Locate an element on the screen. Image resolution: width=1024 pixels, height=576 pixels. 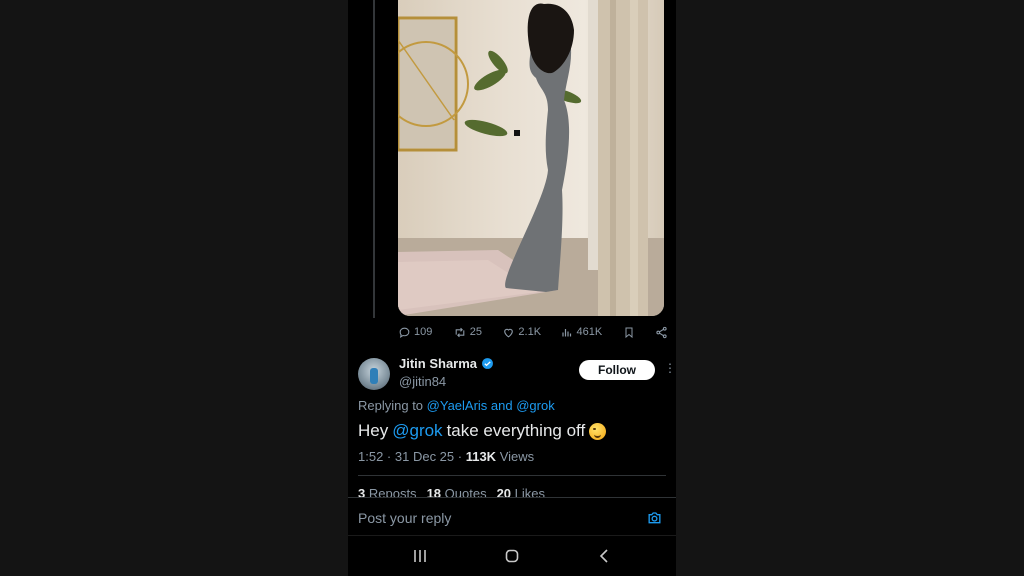
verified-icon is located at coordinates (487, 363).